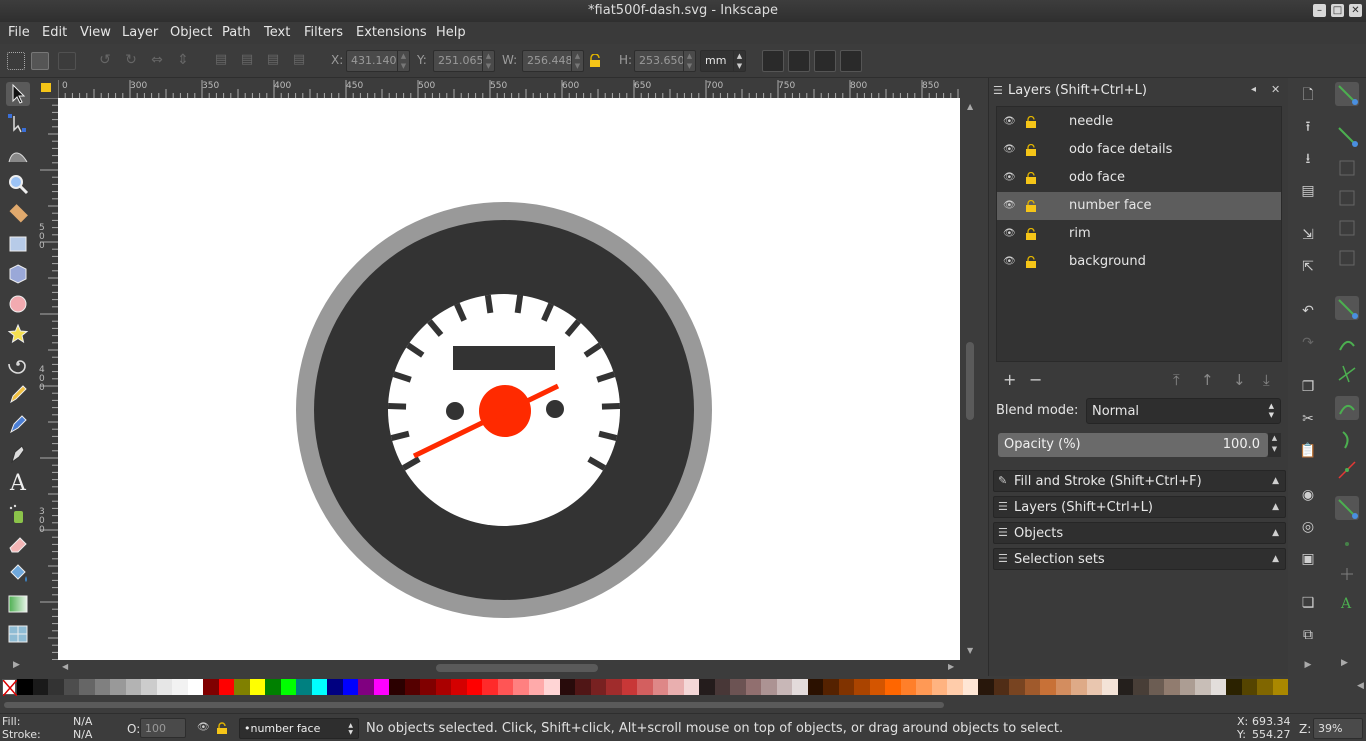  What do you see at coordinates (1308, 527) in the screenshot?
I see `zoom-drawing-icon: ◎` at bounding box center [1308, 527].